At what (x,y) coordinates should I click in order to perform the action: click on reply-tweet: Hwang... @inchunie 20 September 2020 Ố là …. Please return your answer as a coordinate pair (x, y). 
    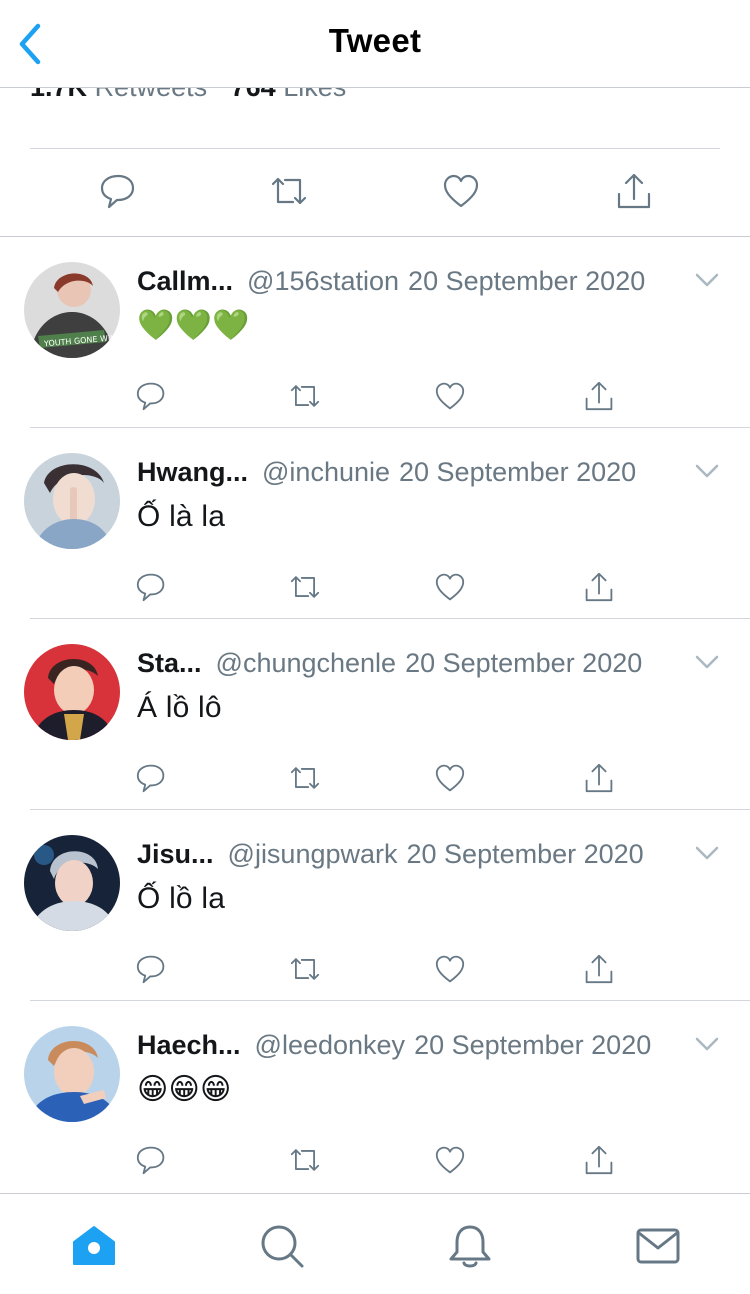
    Looking at the image, I should click on (375, 523).